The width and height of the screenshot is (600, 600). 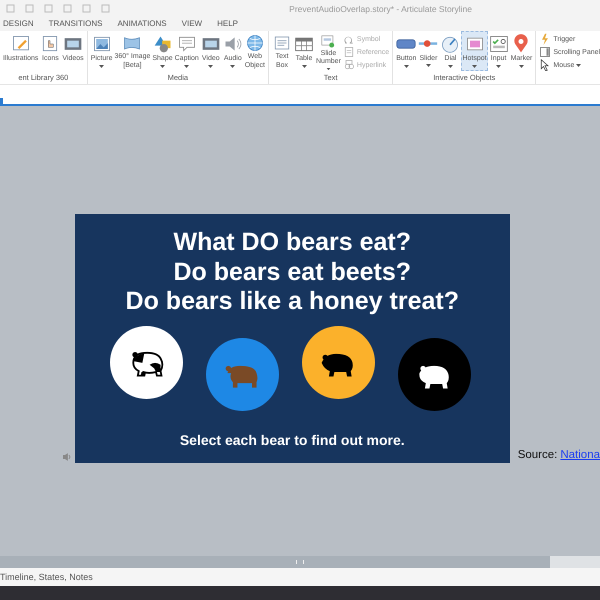 What do you see at coordinates (67, 457) in the screenshot?
I see `speaker-icon` at bounding box center [67, 457].